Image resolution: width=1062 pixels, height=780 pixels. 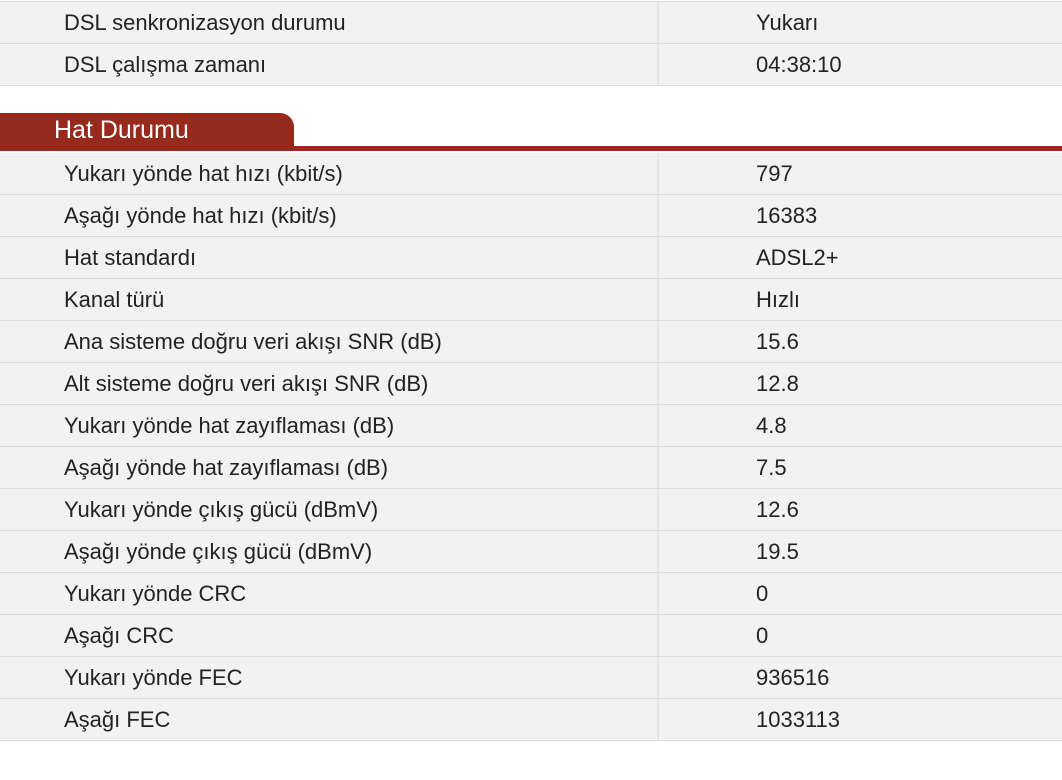 I want to click on table-row: Yukarı yönde CRC 0, so click(x=531, y=594).